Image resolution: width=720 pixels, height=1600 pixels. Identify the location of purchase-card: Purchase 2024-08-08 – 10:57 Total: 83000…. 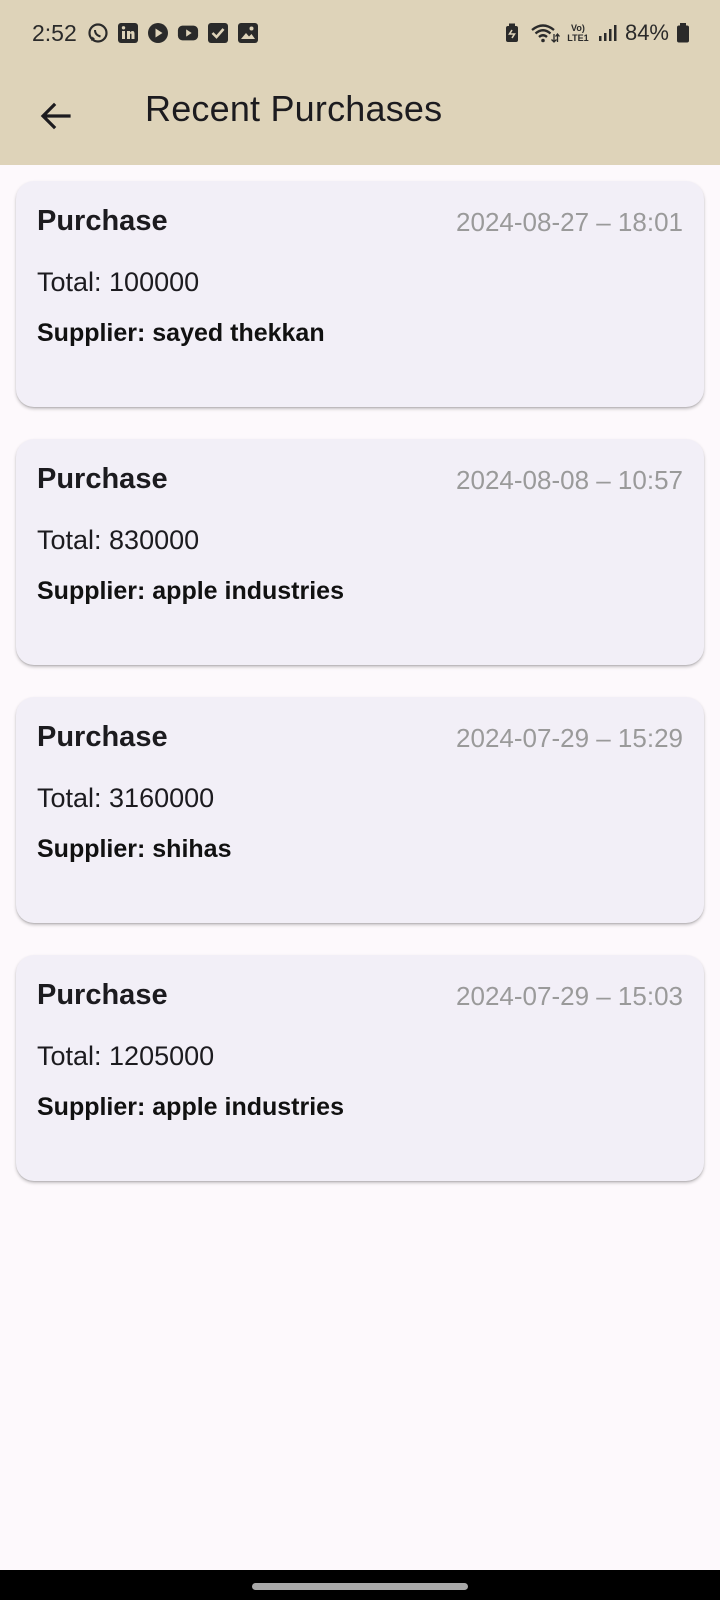
(360, 552).